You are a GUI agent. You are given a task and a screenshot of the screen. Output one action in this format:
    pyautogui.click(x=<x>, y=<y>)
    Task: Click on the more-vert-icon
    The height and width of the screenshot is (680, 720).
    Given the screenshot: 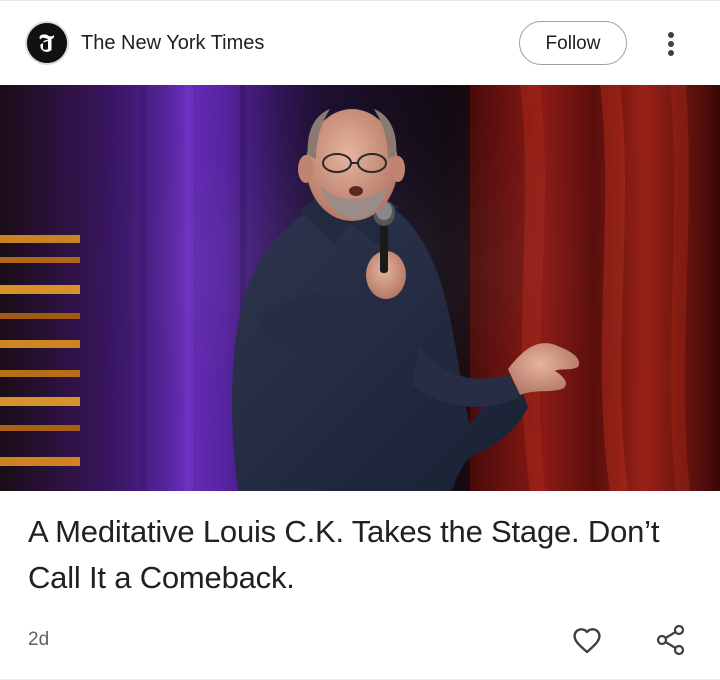 What is the action you would take?
    pyautogui.click(x=671, y=44)
    